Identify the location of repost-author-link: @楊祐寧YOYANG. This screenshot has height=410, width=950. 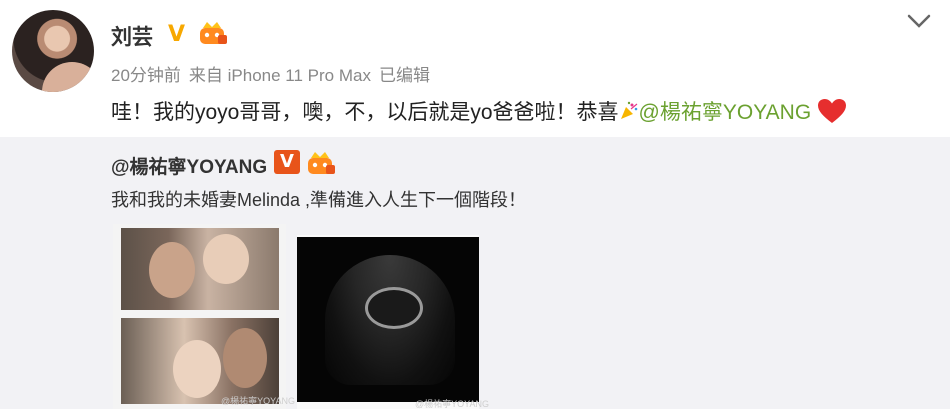
(189, 165).